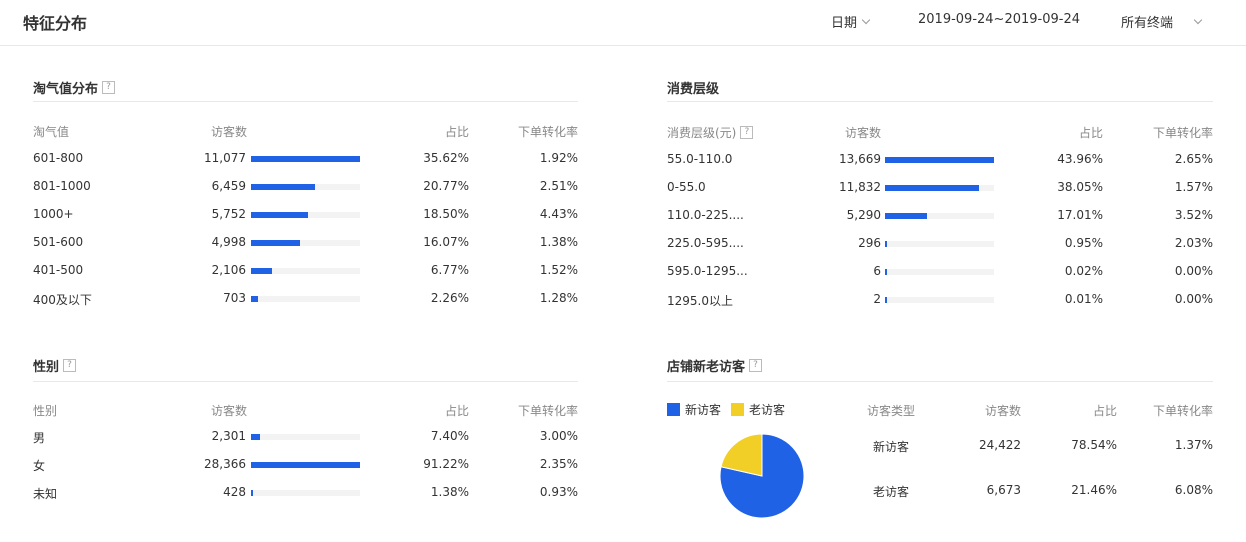  I want to click on visitor-count: 24,422, so click(1000, 445).